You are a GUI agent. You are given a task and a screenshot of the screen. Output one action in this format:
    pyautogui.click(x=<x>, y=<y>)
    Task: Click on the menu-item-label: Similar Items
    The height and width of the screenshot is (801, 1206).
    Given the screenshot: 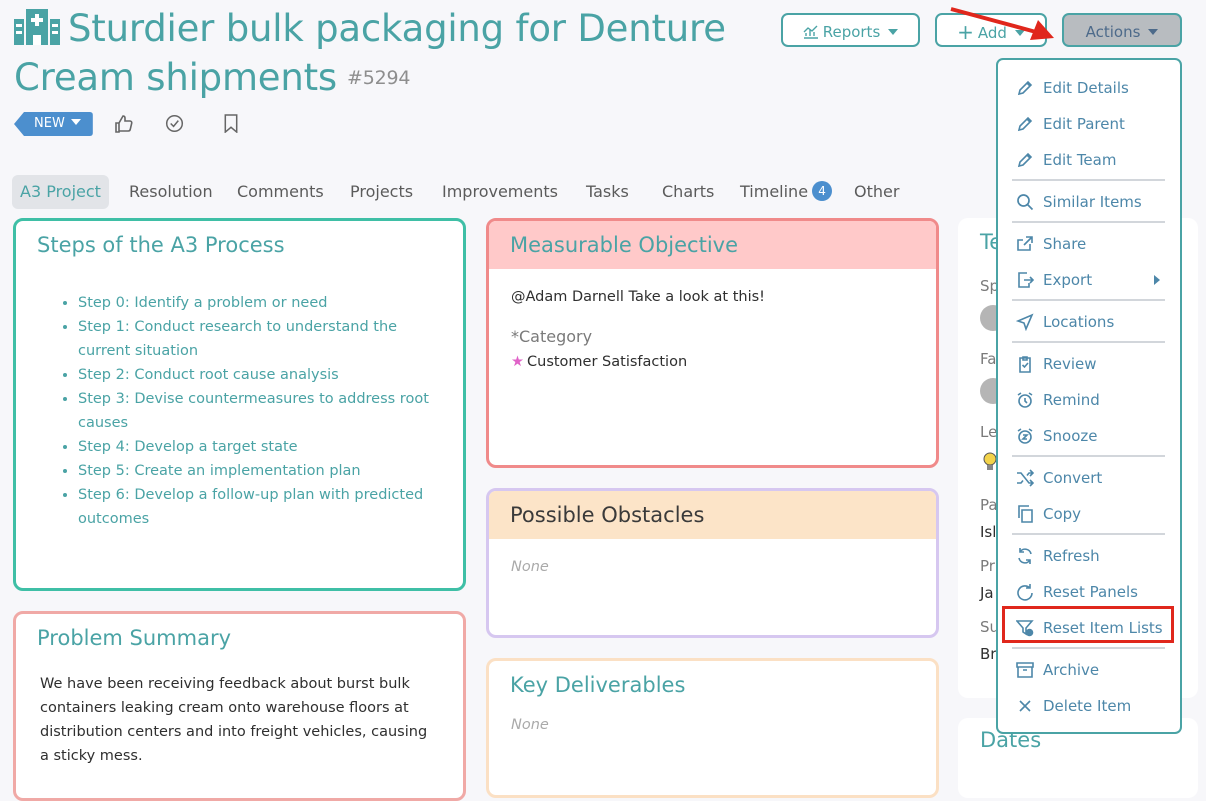 What is the action you would take?
    pyautogui.click(x=1092, y=202)
    